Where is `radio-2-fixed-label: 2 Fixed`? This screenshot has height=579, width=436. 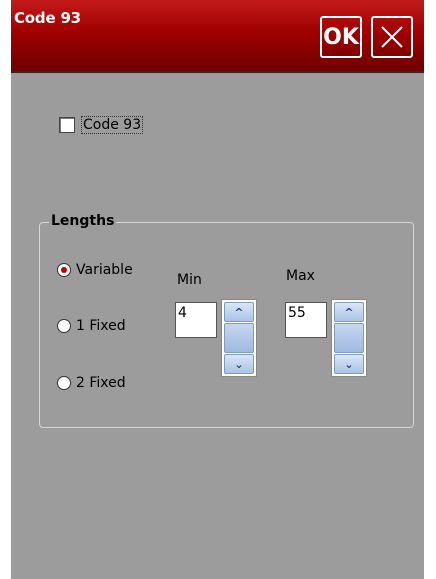
radio-2-fixed-label: 2 Fixed is located at coordinates (101, 383).